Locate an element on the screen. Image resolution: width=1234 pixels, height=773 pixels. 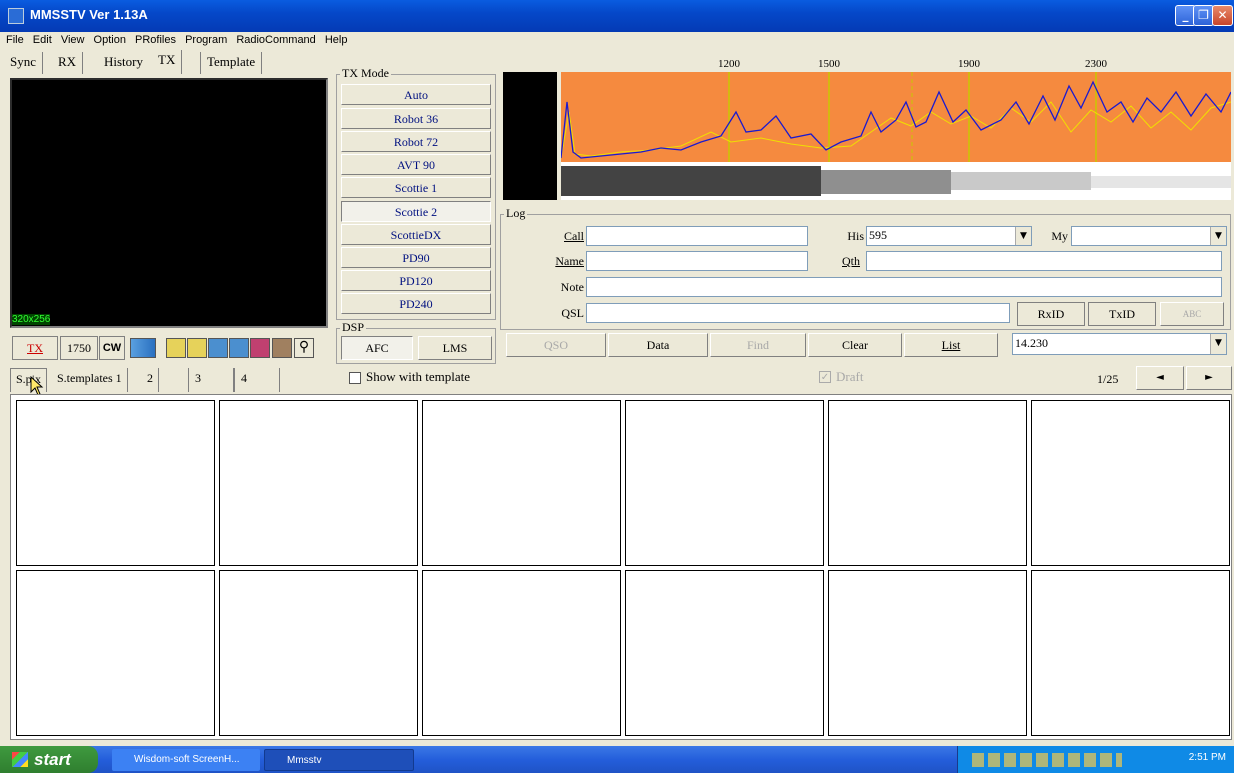
tx-image-preview is located at coordinates (169, 203).